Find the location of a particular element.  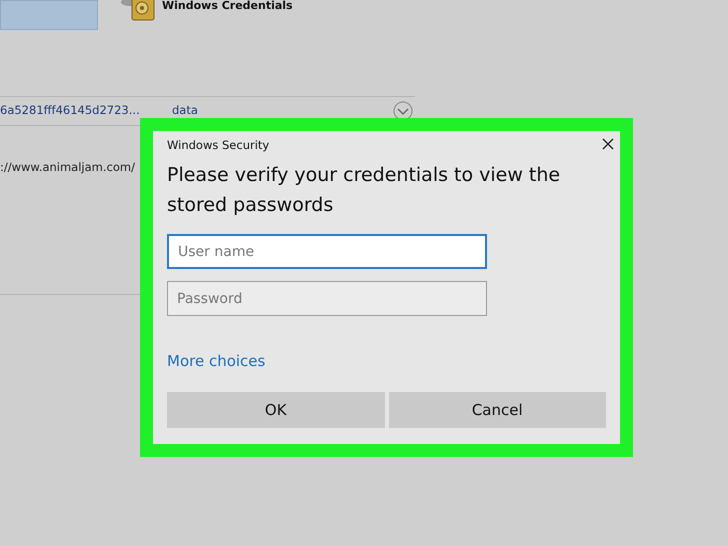

cancel-button: Cancel is located at coordinates (497, 410).